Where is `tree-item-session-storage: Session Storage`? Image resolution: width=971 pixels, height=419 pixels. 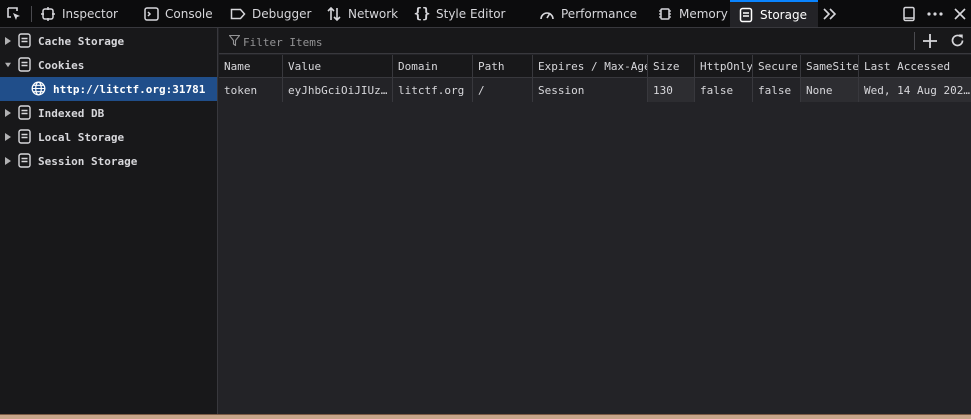 tree-item-session-storage: Session Storage is located at coordinates (108, 161).